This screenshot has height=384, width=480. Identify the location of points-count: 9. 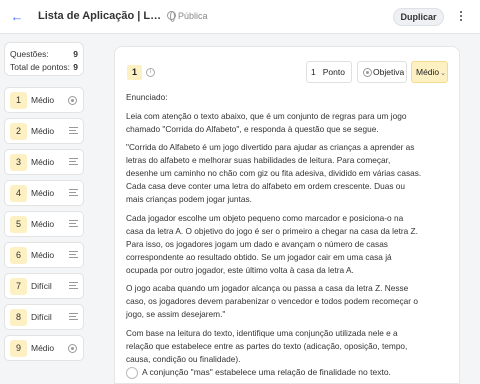
(75, 67).